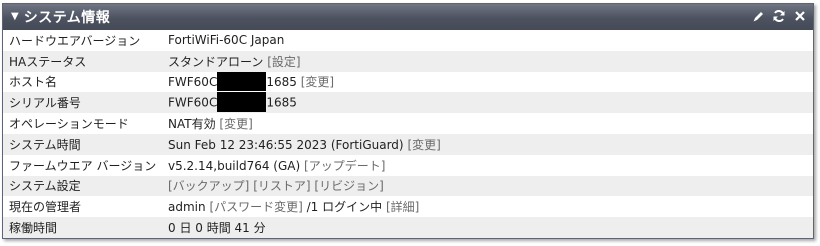 The height and width of the screenshot is (246, 820). Describe the element at coordinates (344, 207) in the screenshot. I see `login-count-text: /1 ログイン中` at that location.